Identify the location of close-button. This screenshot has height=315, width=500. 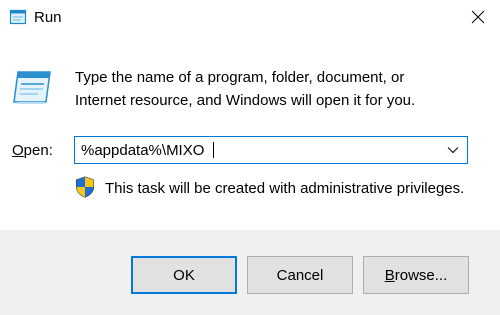
(478, 17).